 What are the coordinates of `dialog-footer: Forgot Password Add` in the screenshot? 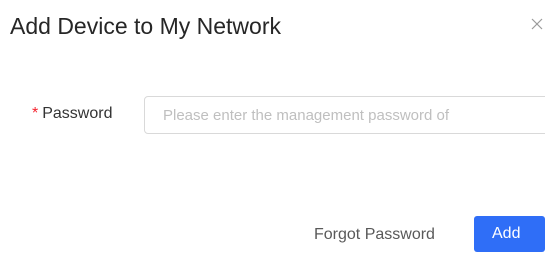 It's located at (272, 234).